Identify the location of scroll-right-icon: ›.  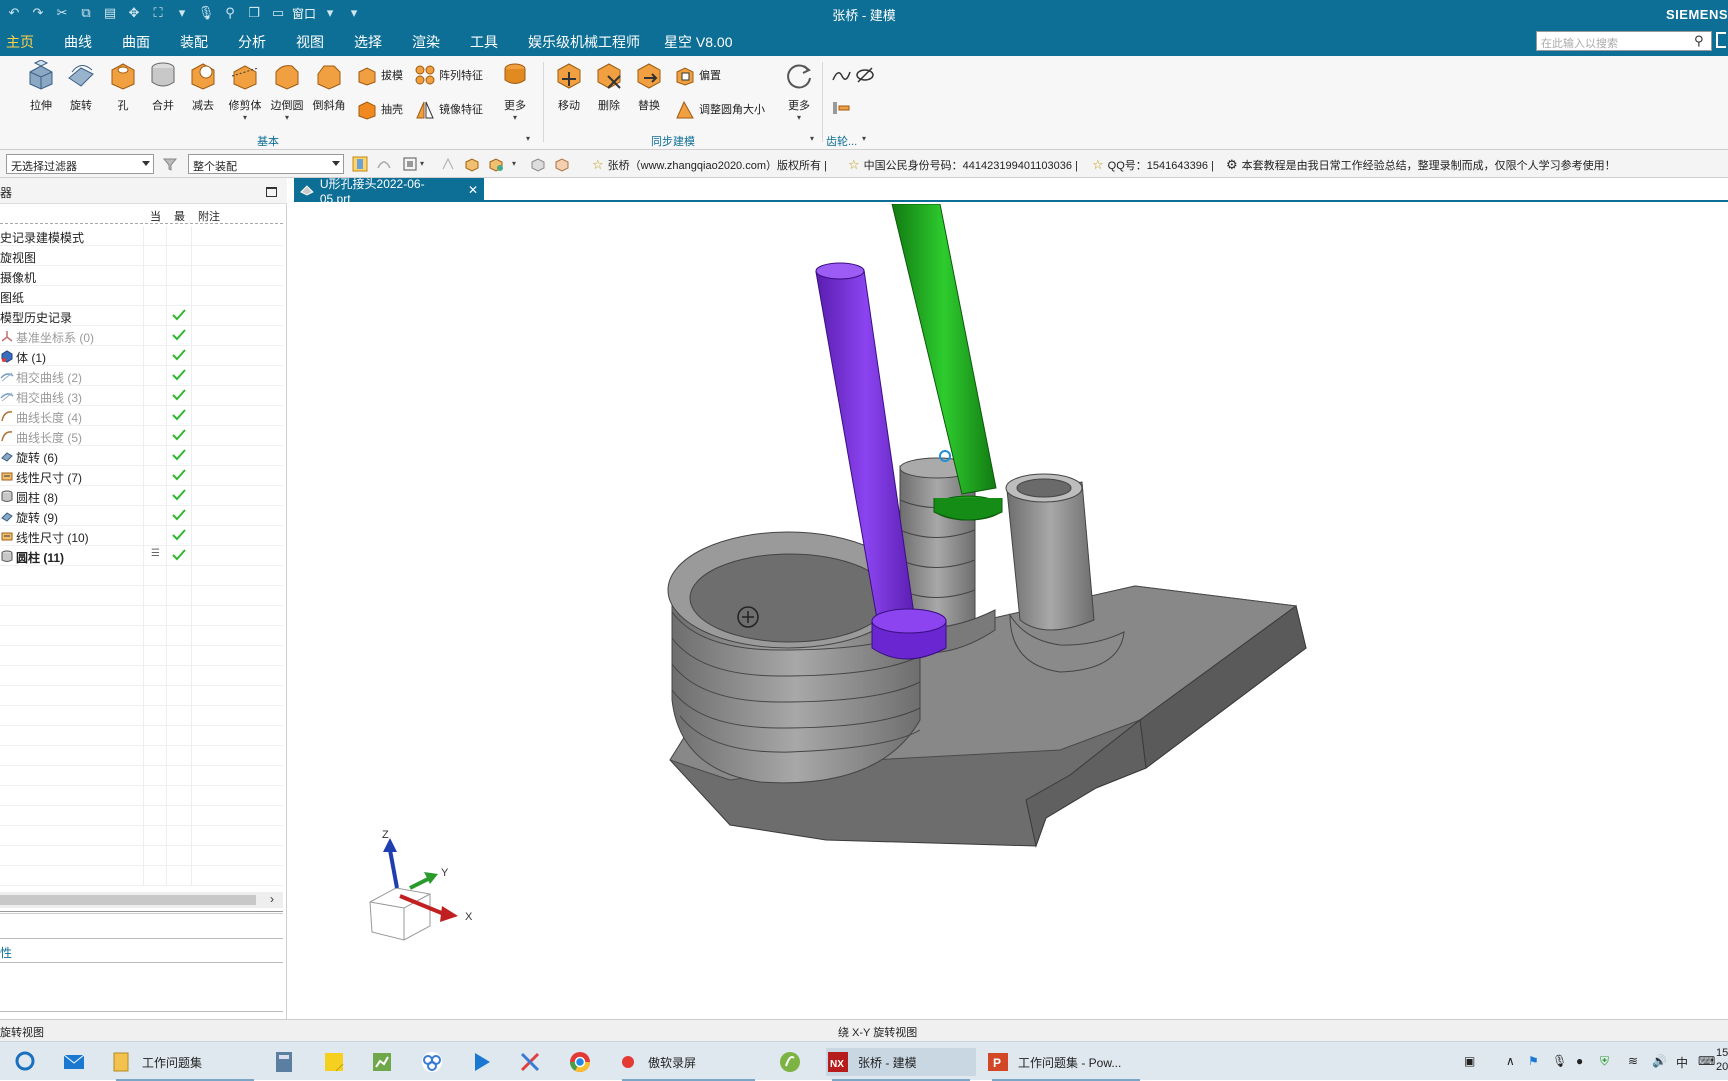
(272, 899).